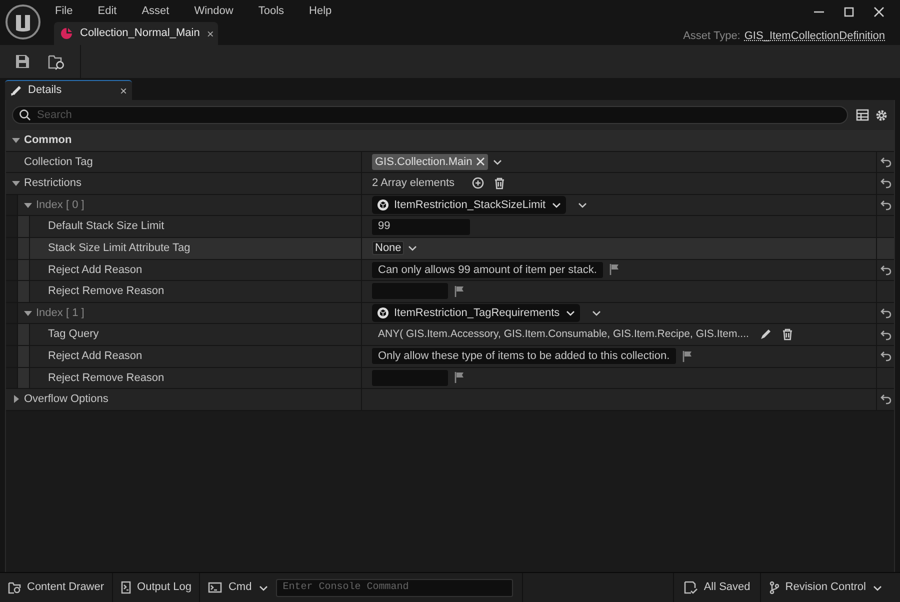  I want to click on search-field: Search, so click(430, 115).